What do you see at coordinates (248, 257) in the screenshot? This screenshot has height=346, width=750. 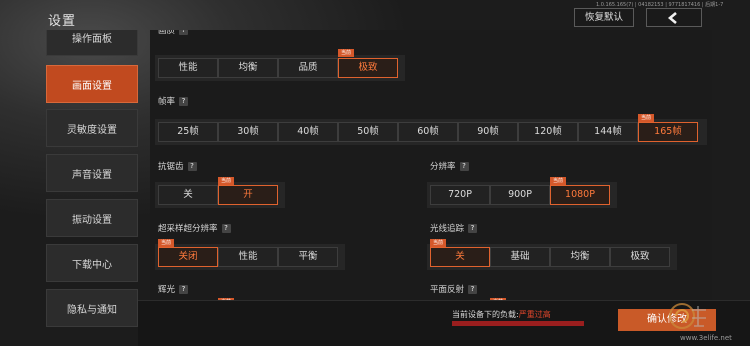 I see `supersampling-option-performance: 性能` at bounding box center [248, 257].